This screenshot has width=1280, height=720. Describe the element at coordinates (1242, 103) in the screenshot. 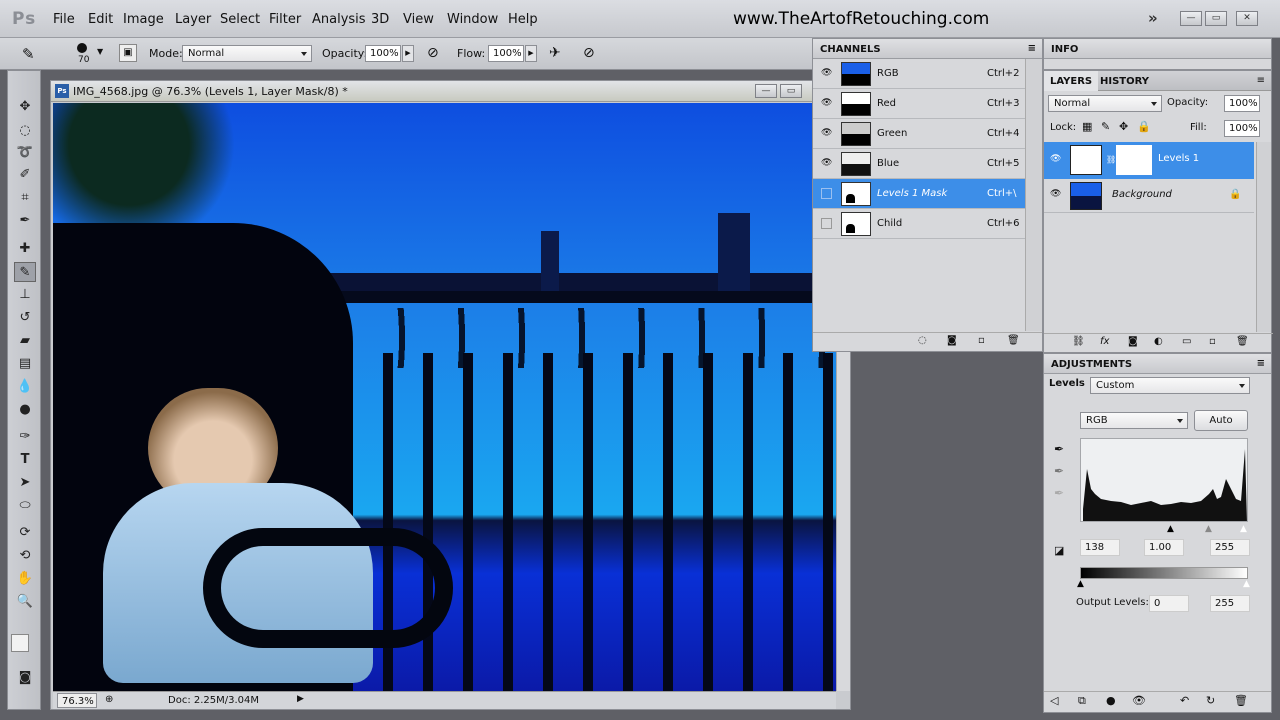

I see `layer-opacity-input: 100%` at that location.